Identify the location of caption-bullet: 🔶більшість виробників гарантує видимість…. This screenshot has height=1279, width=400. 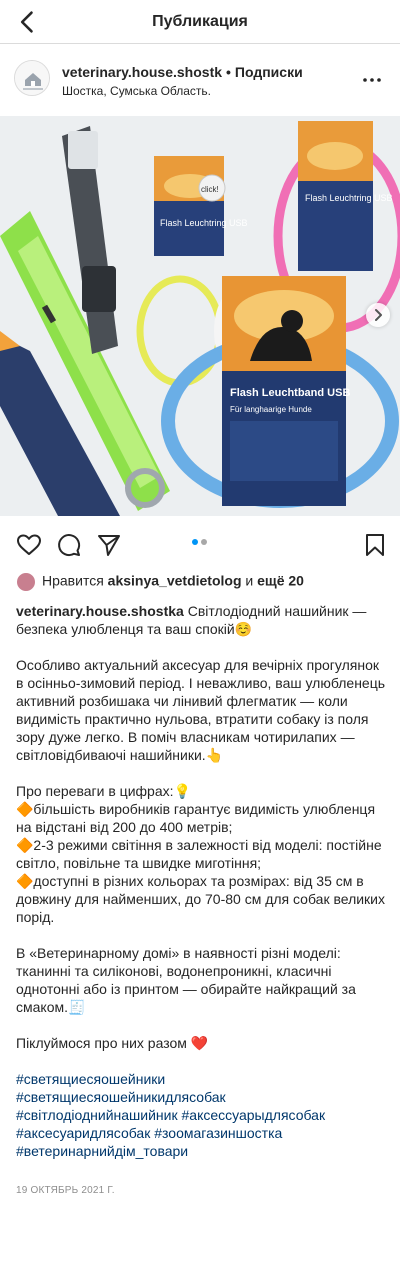
(196, 818).